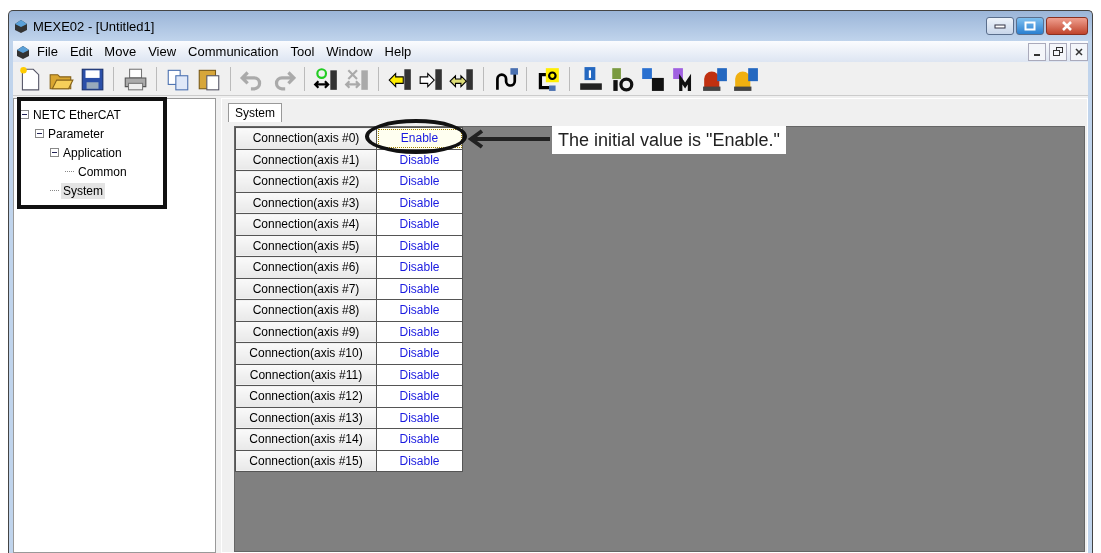 Image resolution: width=1101 pixels, height=553 pixels. I want to click on alarm-lamp-icon, so click(715, 78).